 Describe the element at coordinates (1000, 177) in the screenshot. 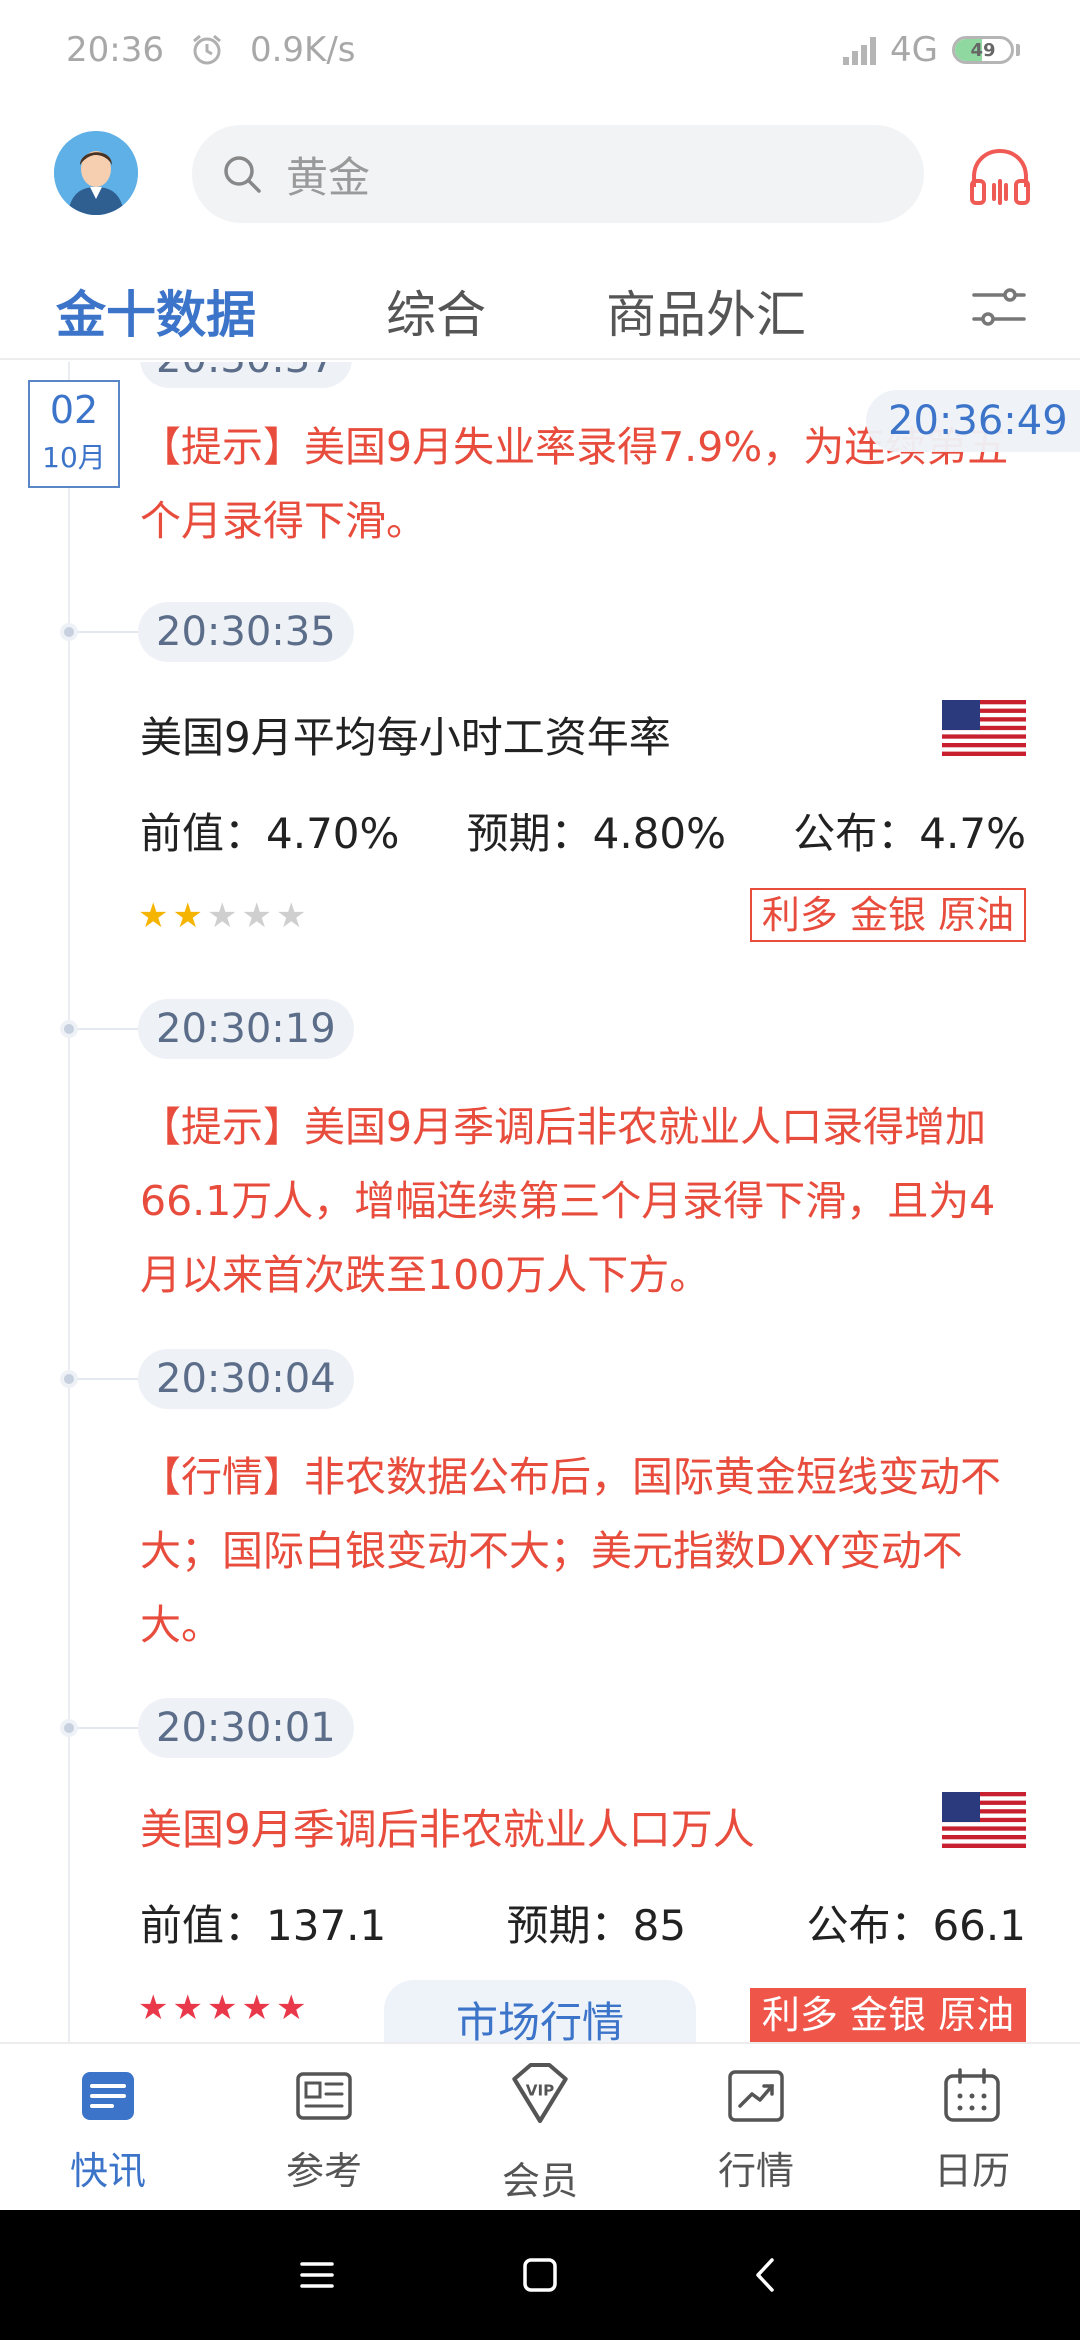

I see `headphone-icon` at that location.